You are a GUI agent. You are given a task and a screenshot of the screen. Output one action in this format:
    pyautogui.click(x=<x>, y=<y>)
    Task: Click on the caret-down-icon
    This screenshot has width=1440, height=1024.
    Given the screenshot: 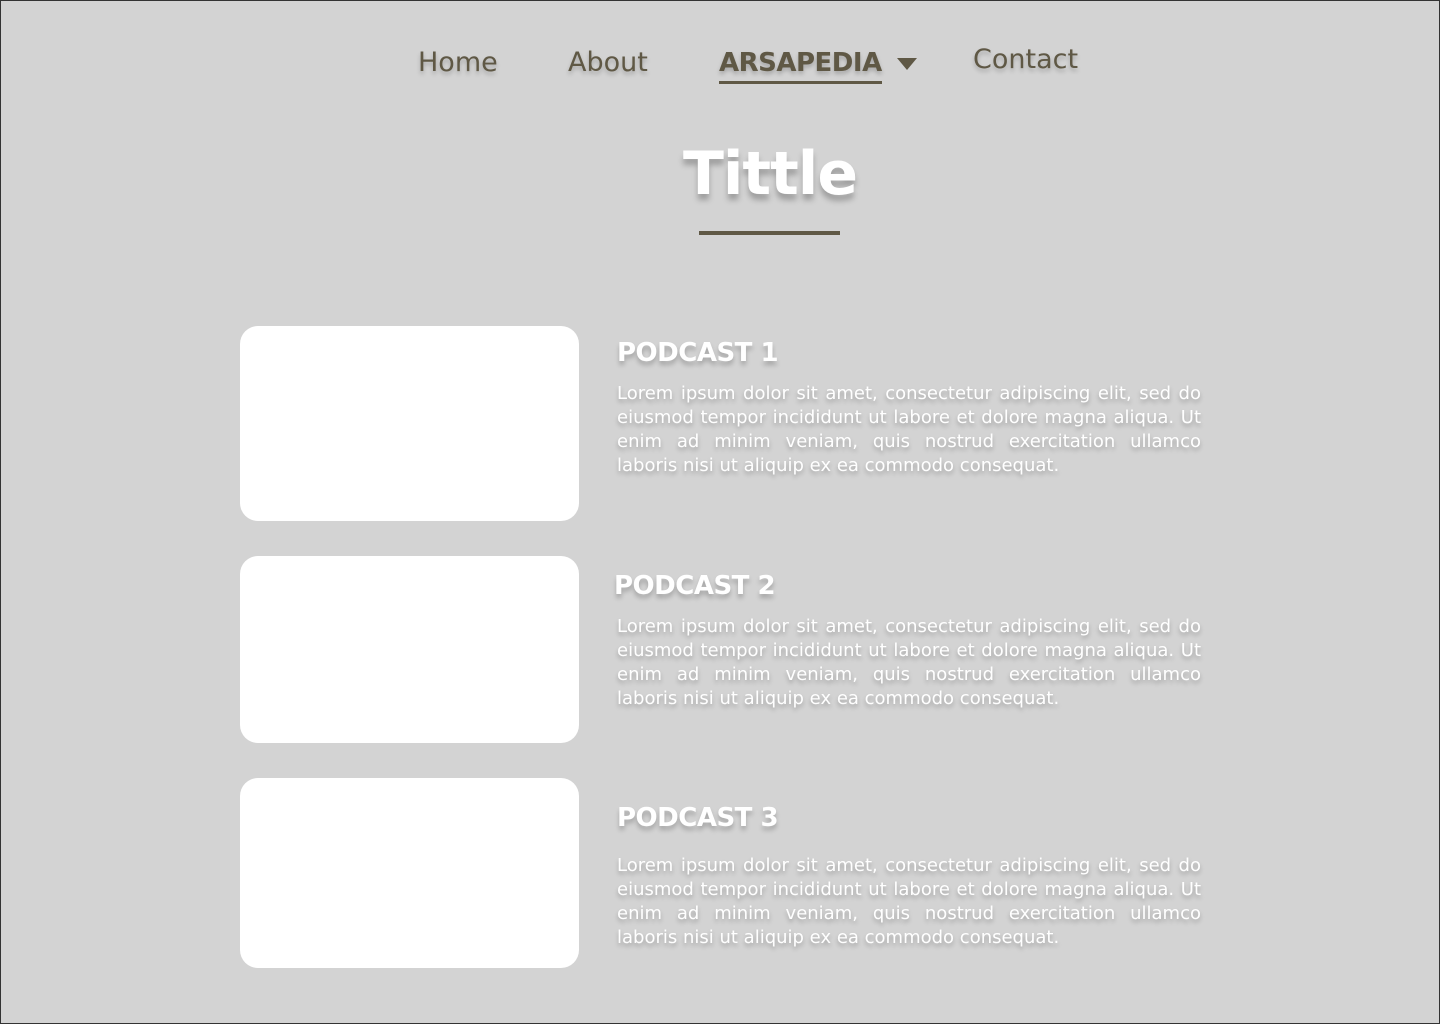 What is the action you would take?
    pyautogui.click(x=907, y=64)
    